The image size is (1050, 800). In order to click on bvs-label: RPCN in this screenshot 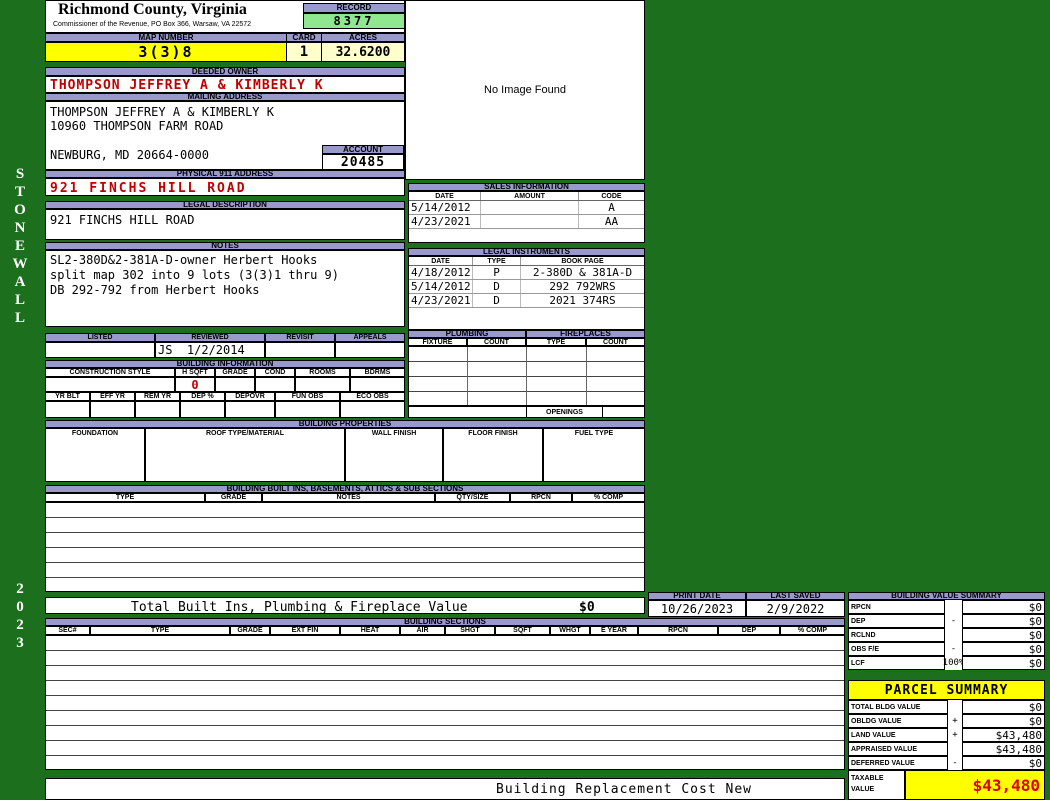, I will do `click(896, 607)`.